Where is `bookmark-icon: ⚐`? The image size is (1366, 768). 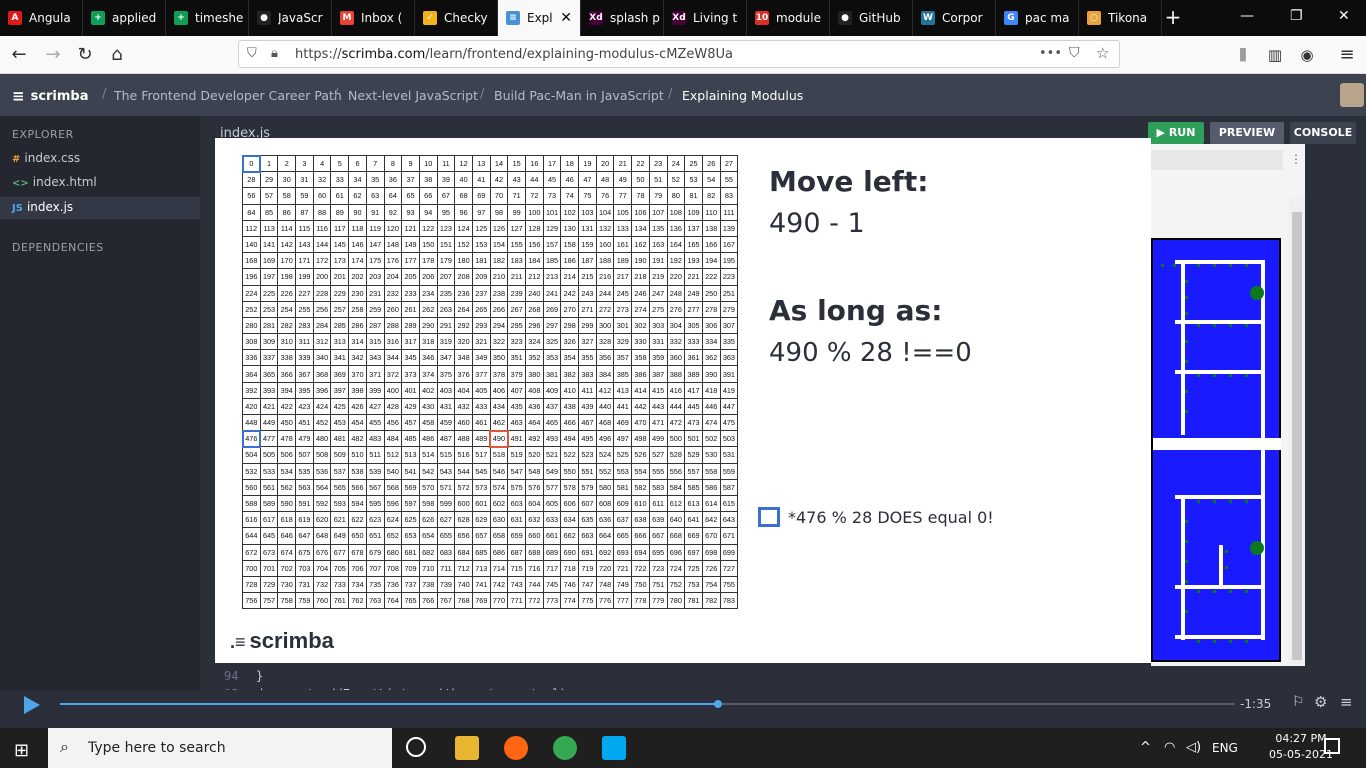 bookmark-icon: ⚐ is located at coordinates (1298, 702).